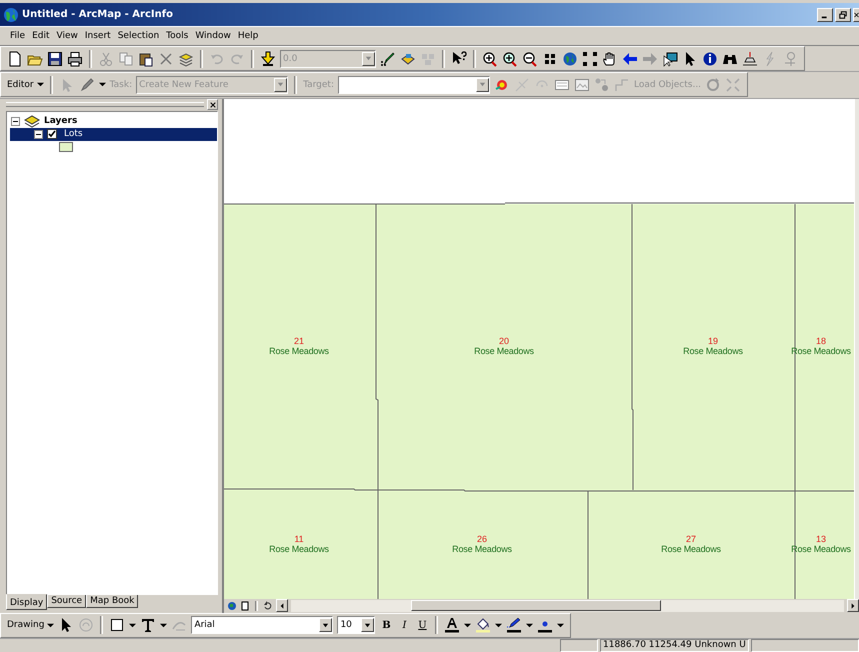  I want to click on save-icon, so click(55, 58).